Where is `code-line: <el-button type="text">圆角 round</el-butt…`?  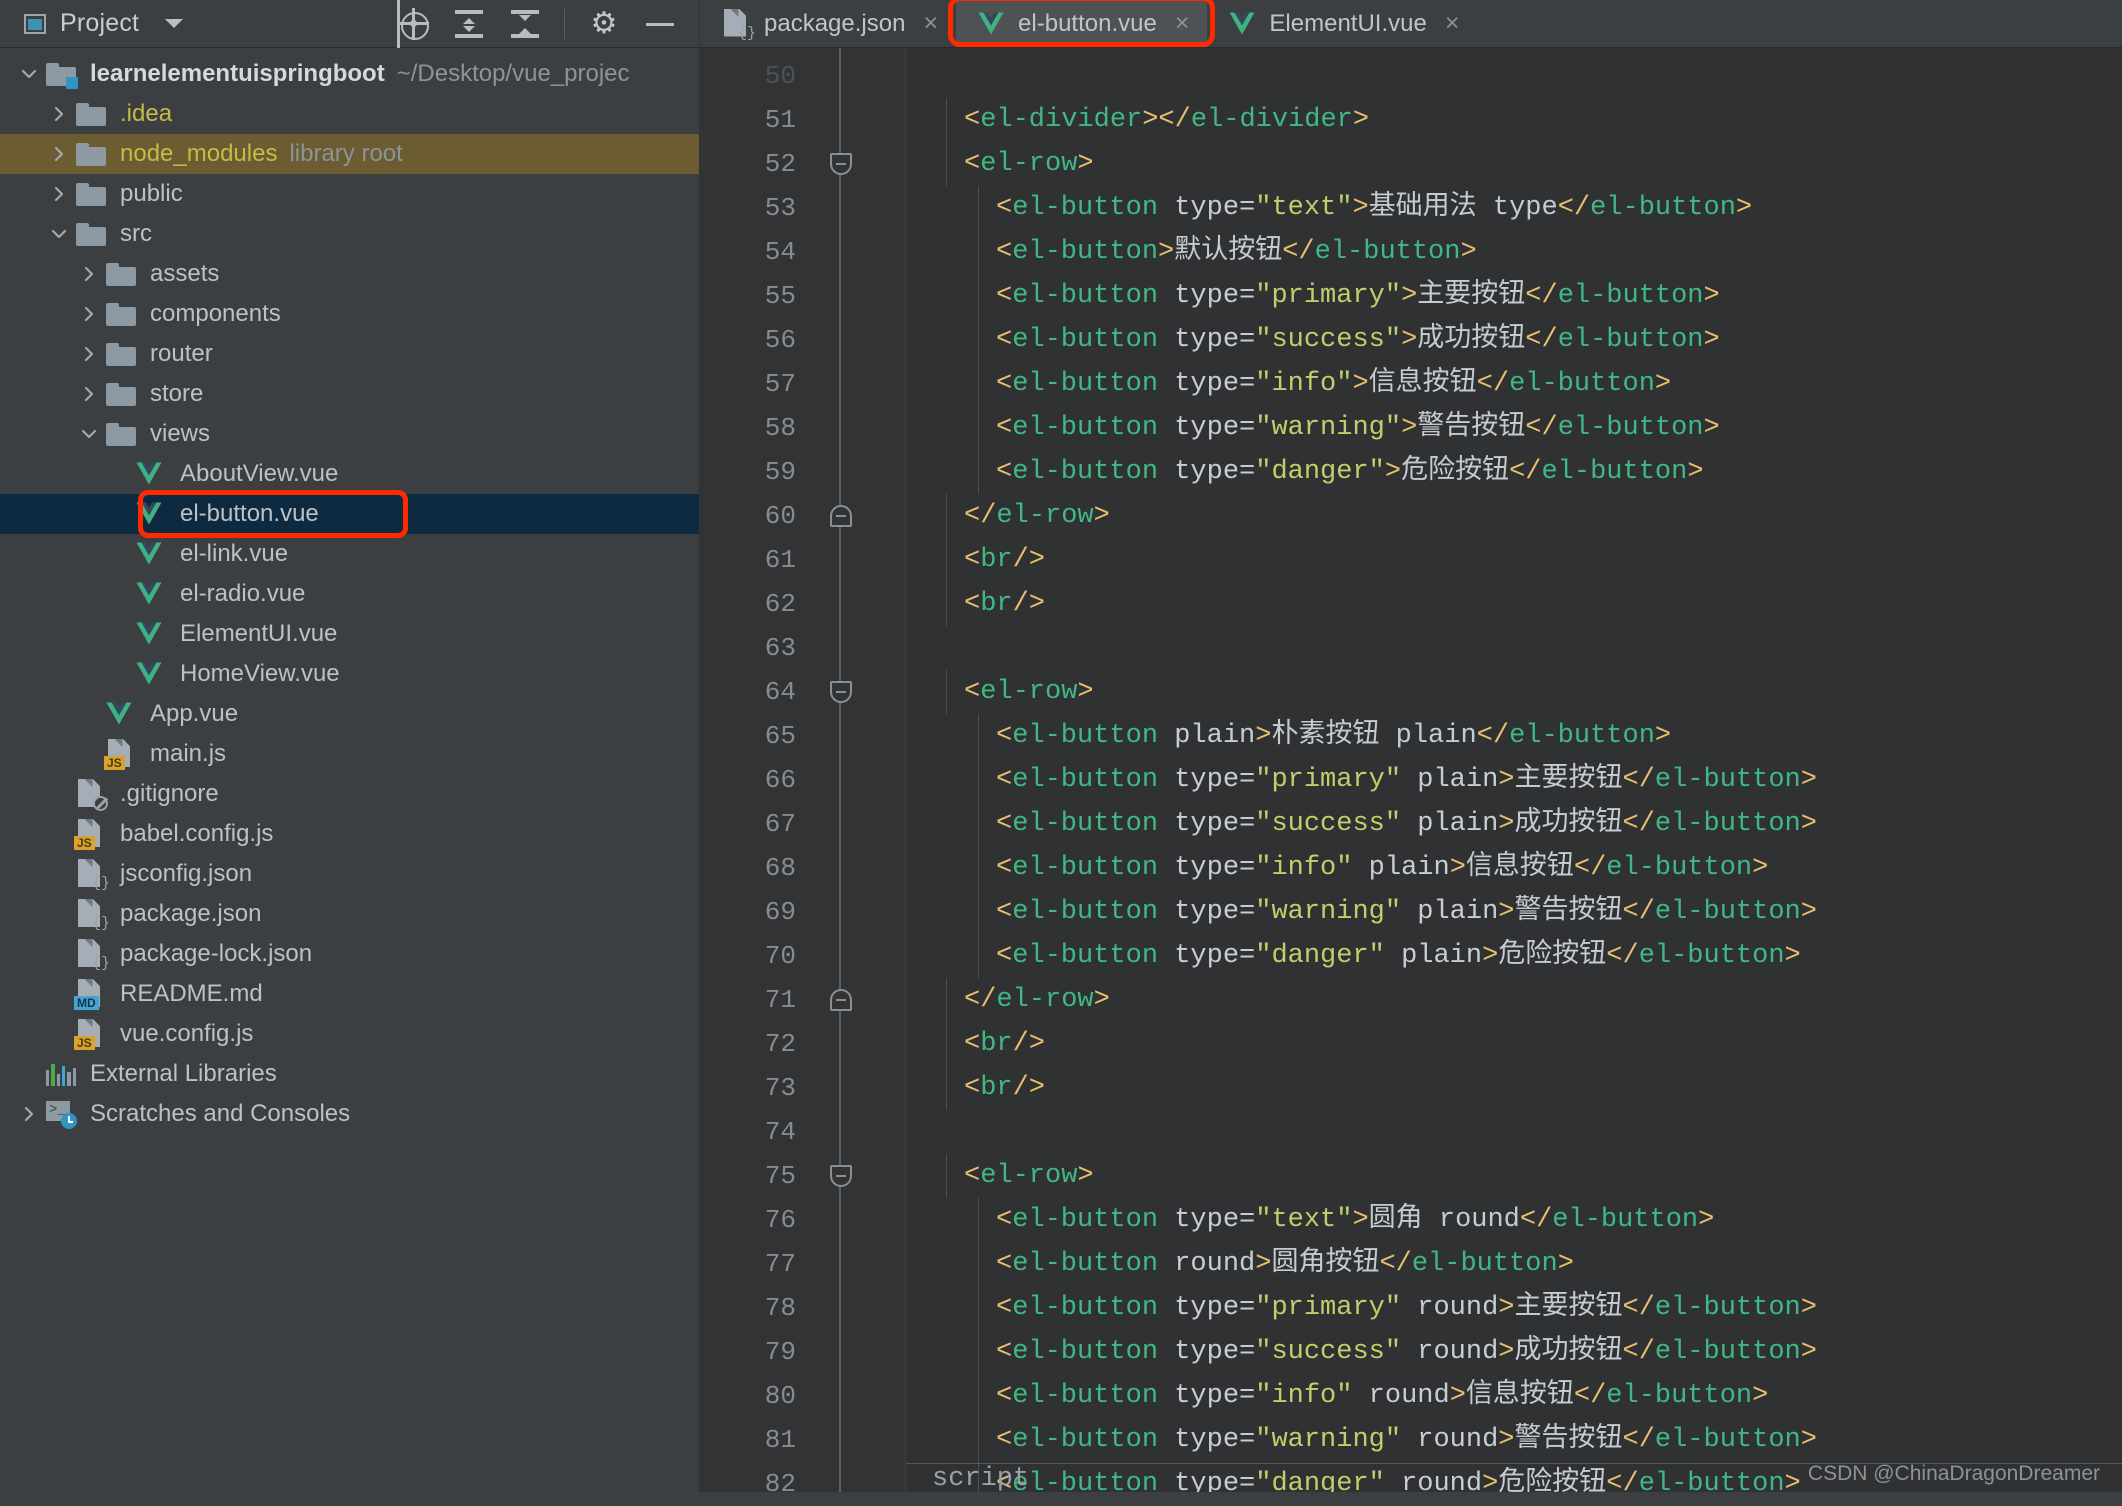 code-line: <el-button type="text">圆角 round</el-butt… is located at coordinates (1527, 1220).